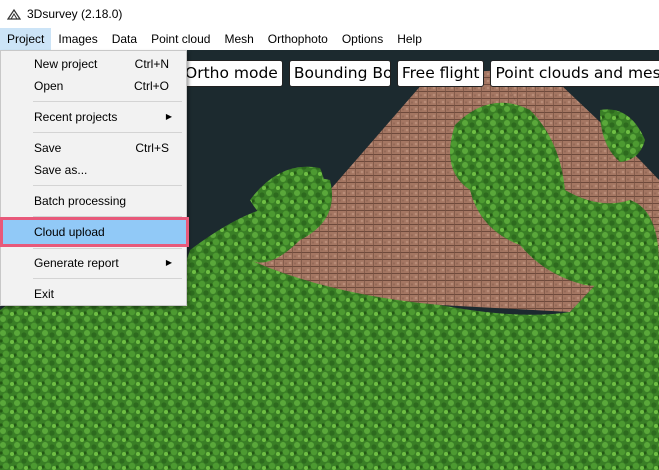  Describe the element at coordinates (44, 294) in the screenshot. I see `exit-label: Exit` at that location.